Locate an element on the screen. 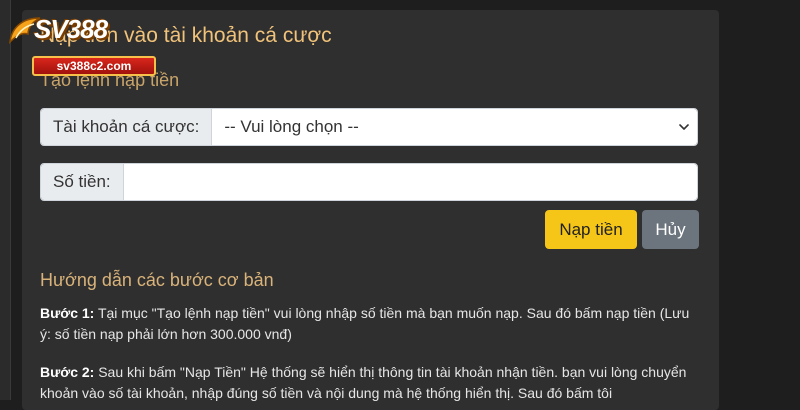 This screenshot has height=410, width=800. amount-input-group: Số tiền: is located at coordinates (369, 182).